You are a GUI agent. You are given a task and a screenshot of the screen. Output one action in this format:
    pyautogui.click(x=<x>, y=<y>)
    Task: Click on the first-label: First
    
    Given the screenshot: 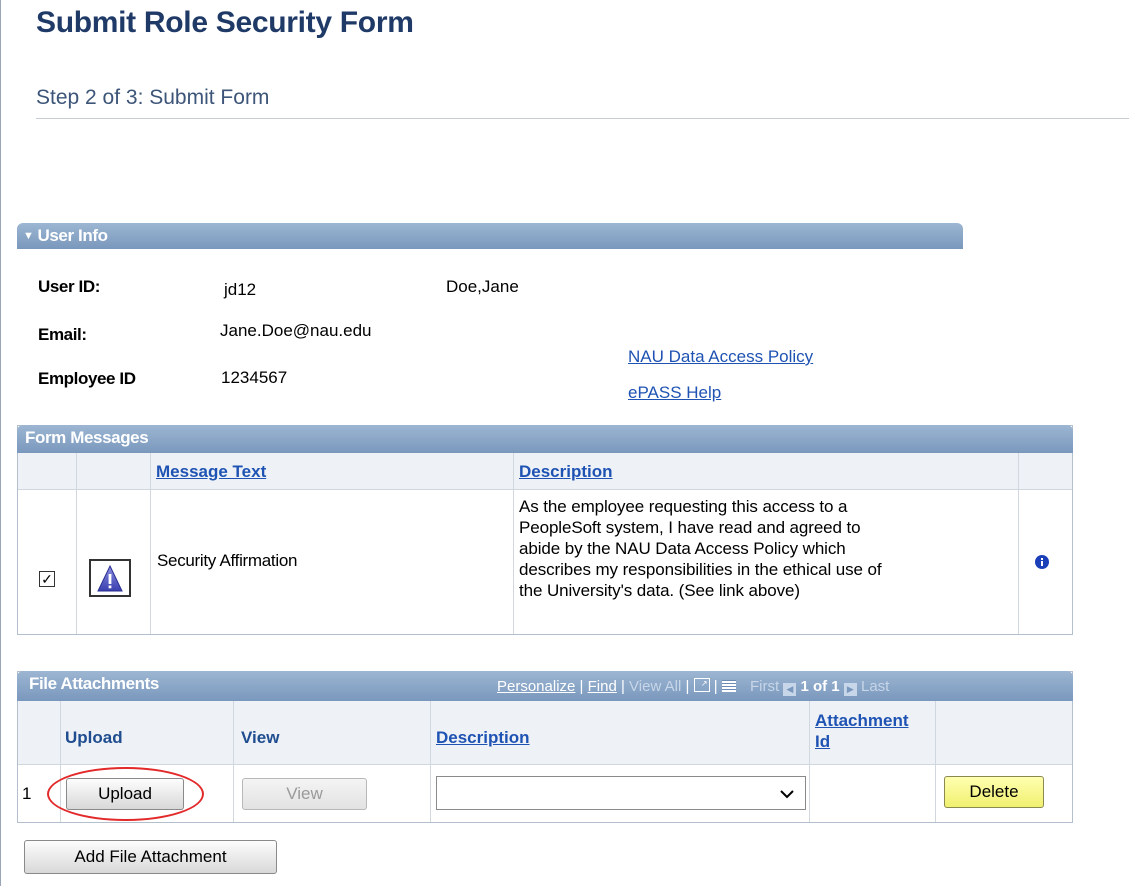 What is the action you would take?
    pyautogui.click(x=764, y=686)
    